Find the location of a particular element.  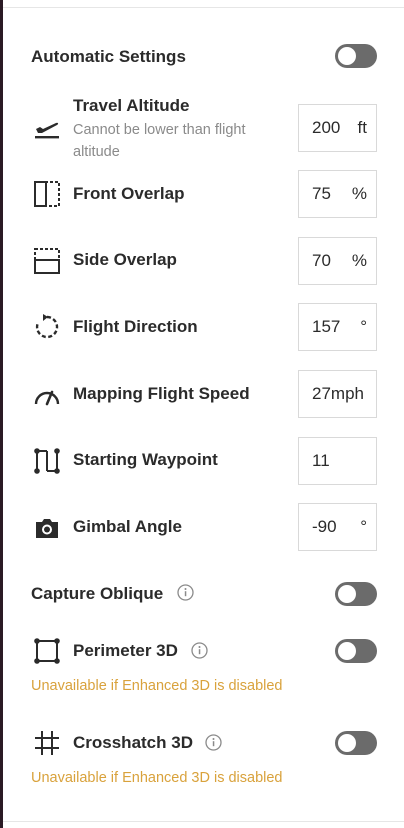

capture-oblique-toggle is located at coordinates (356, 594).